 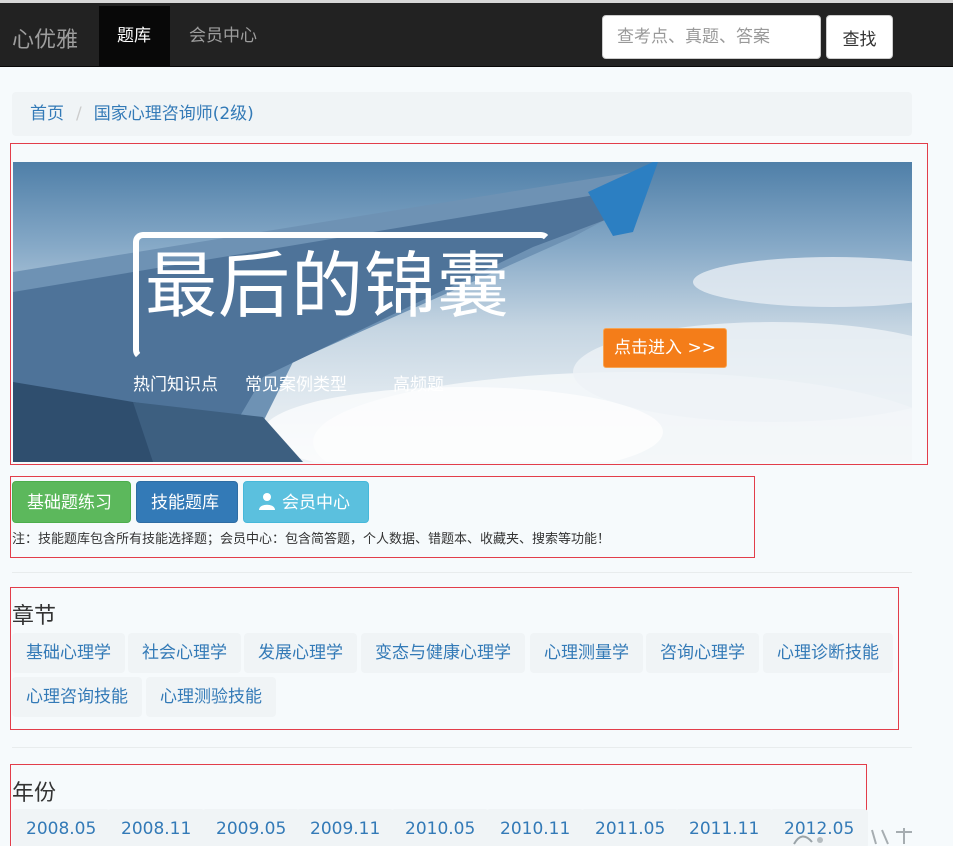 What do you see at coordinates (586, 653) in the screenshot?
I see `chapter-item: 心理测量学` at bounding box center [586, 653].